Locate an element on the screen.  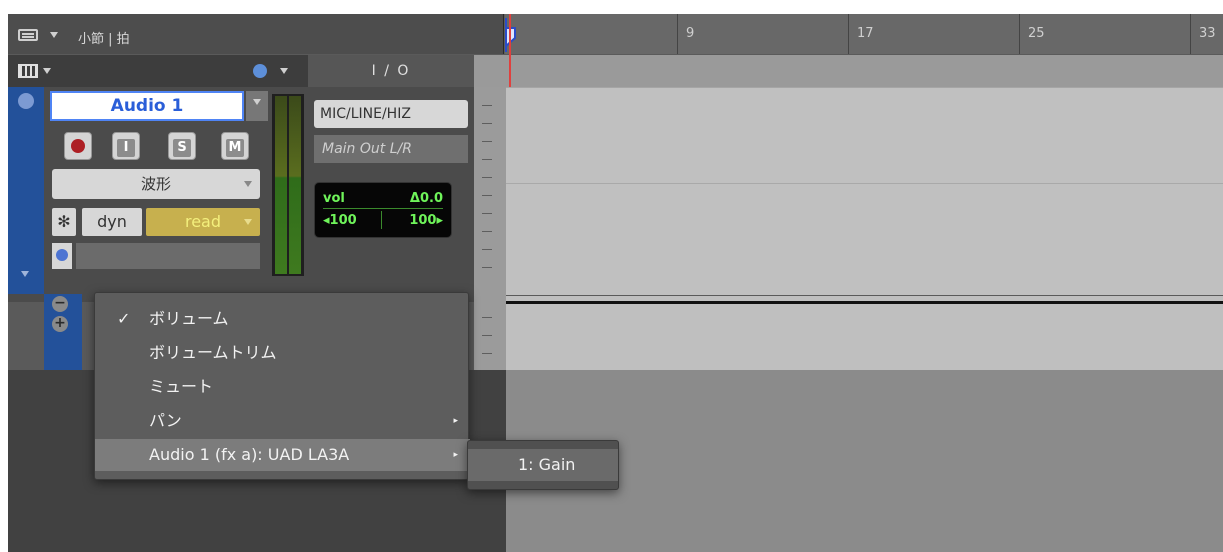
menu-item-pan: パン ▸ is located at coordinates (282, 421).